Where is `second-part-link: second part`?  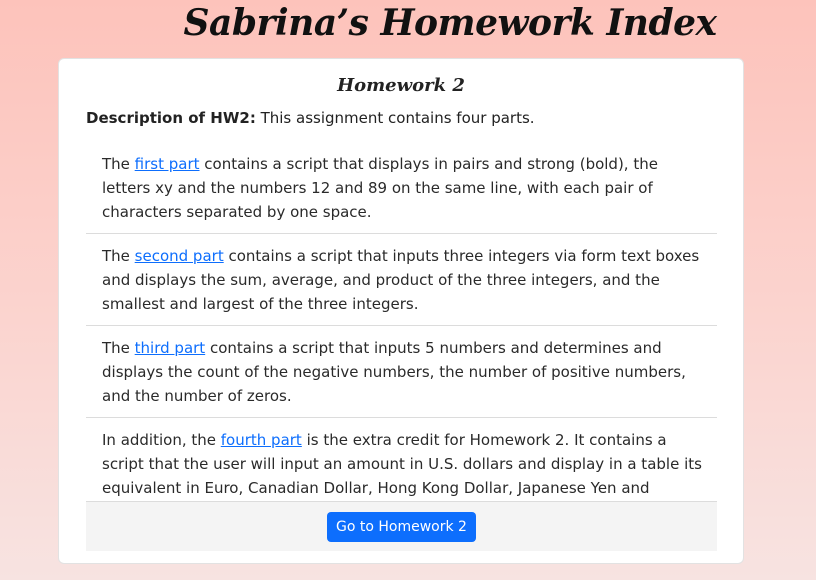 second-part-link: second part is located at coordinates (179, 256).